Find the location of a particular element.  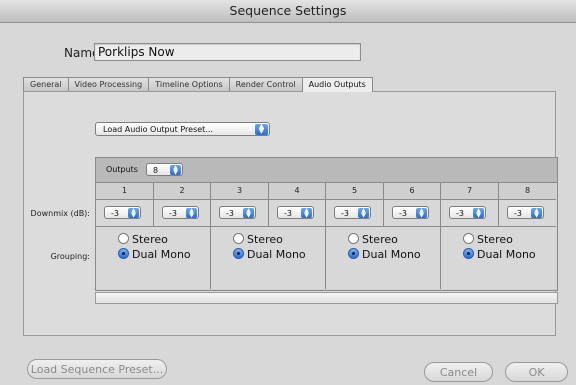

name-field: Porklips Now is located at coordinates (227, 52).